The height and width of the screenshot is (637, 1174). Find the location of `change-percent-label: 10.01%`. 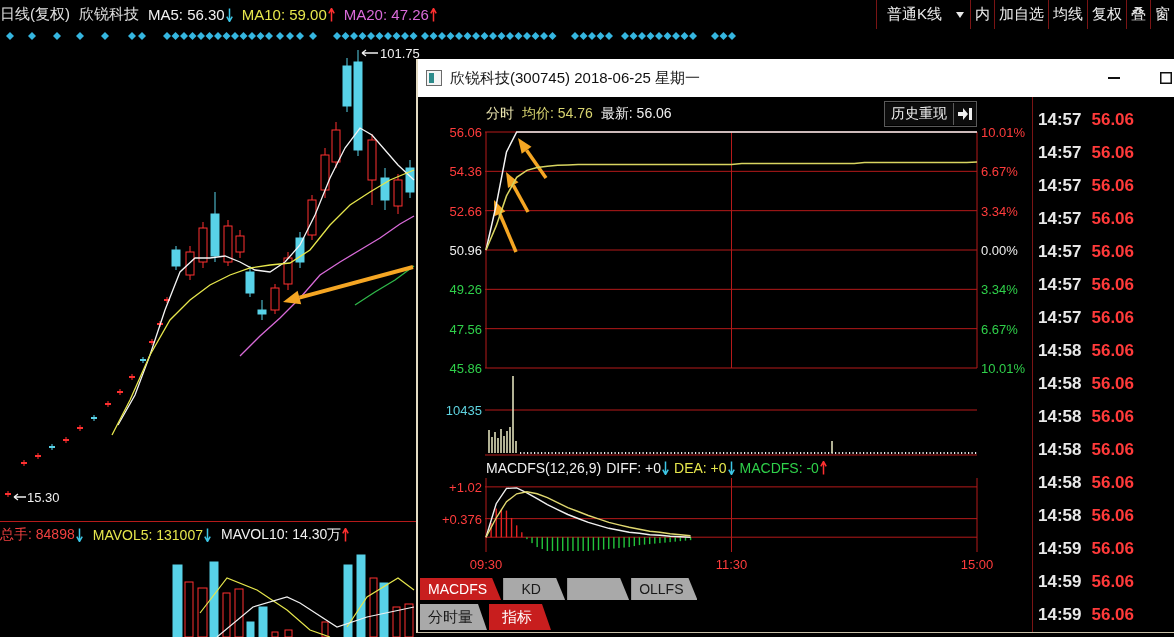

change-percent-label: 10.01% is located at coordinates (1003, 368).